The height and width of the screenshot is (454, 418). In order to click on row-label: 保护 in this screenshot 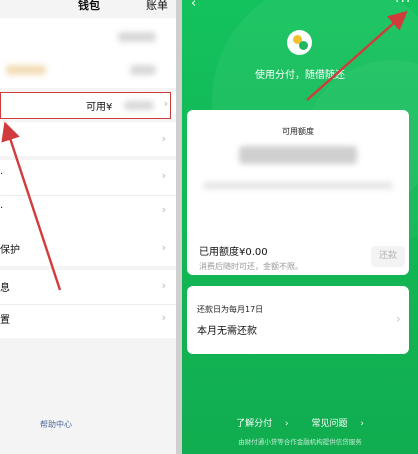, I will do `click(10, 250)`.